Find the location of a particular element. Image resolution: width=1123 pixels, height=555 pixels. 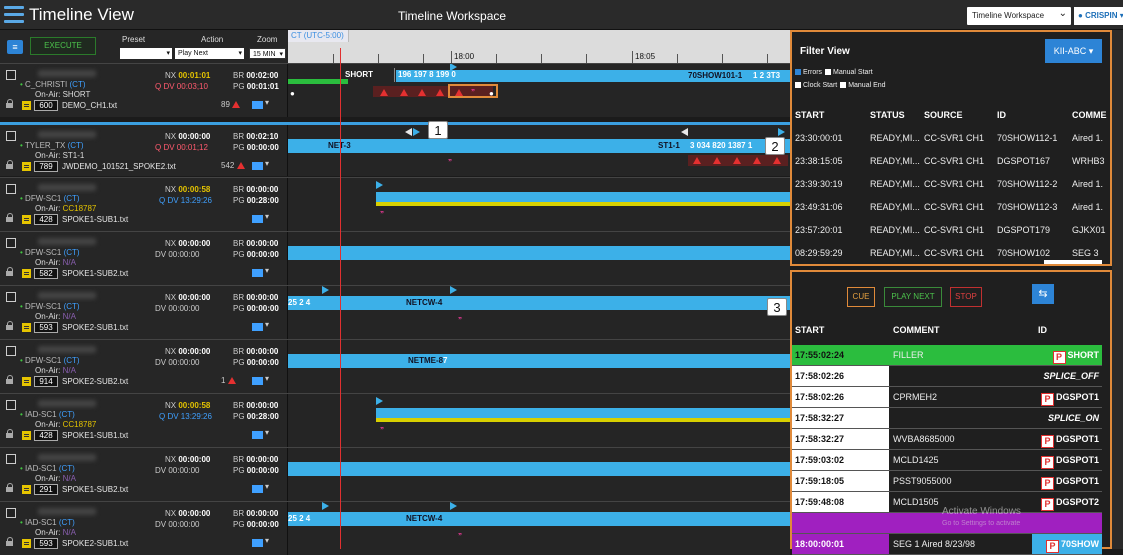

stop-button: STOP is located at coordinates (966, 297).